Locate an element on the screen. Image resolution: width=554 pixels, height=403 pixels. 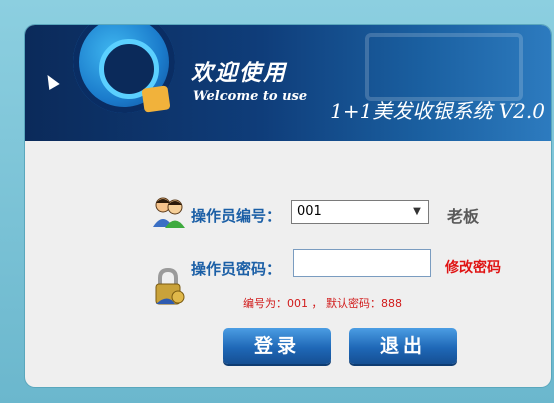
default-credentials-hint: 编号为：001 ， 默认密码：888 is located at coordinates (322, 303).